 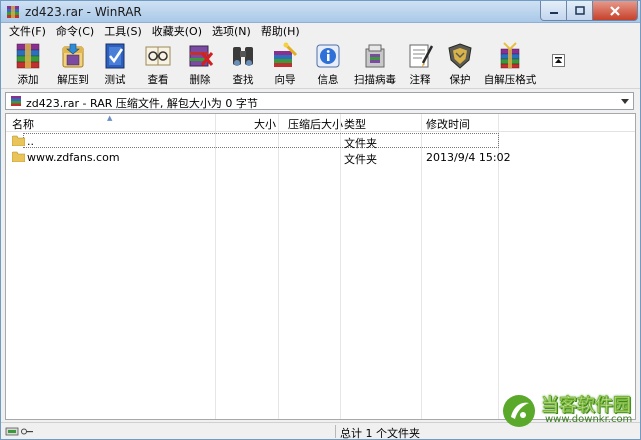 I want to click on minimize-icon, so click(x=553, y=12).